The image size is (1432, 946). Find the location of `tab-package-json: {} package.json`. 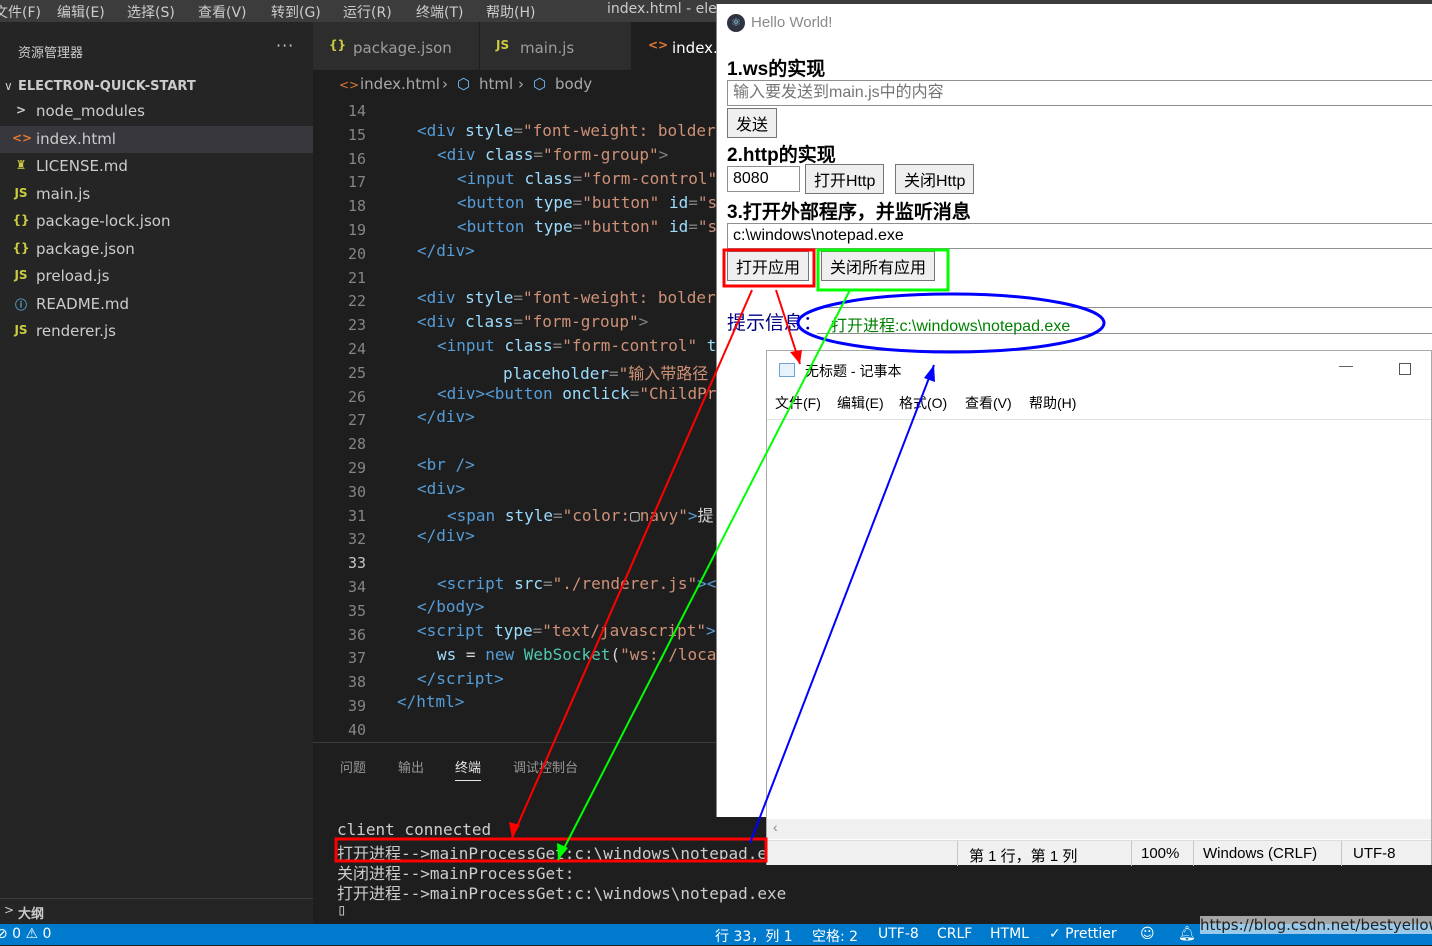

tab-package-json: {} package.json is located at coordinates (396, 46).